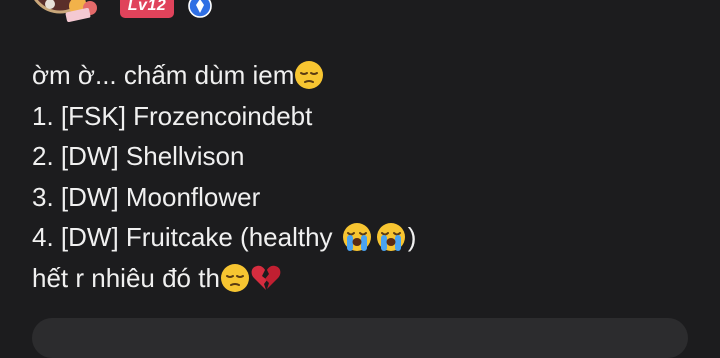  Describe the element at coordinates (362, 75) in the screenshot. I see `post-line-1: ờm ờ... chấm dùm iem` at that location.